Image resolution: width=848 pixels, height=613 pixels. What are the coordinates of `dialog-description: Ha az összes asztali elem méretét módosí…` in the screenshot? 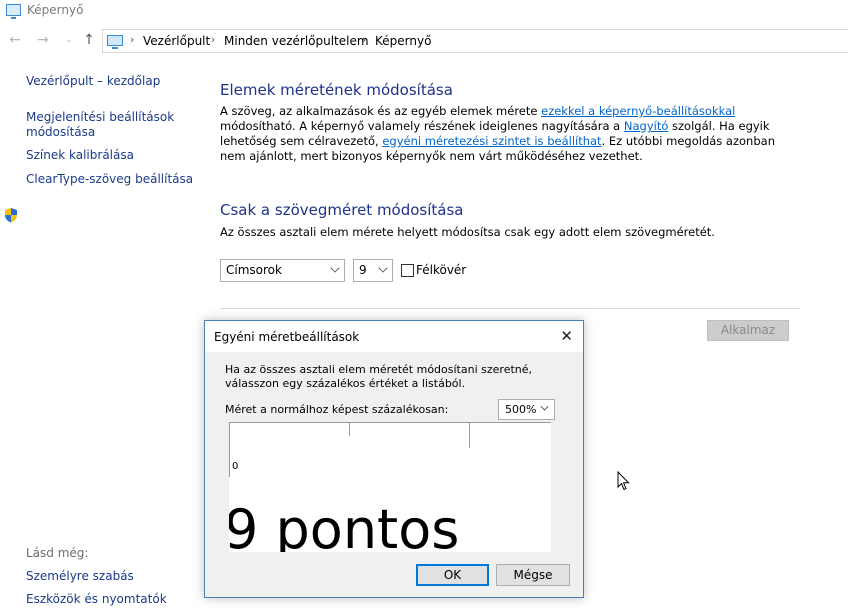 It's located at (379, 376).